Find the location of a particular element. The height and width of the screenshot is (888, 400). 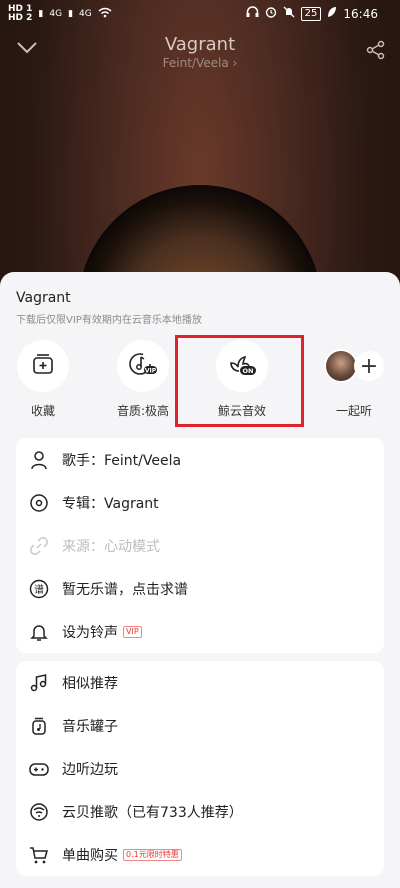

svg-text: VIP is located at coordinates (151, 371).